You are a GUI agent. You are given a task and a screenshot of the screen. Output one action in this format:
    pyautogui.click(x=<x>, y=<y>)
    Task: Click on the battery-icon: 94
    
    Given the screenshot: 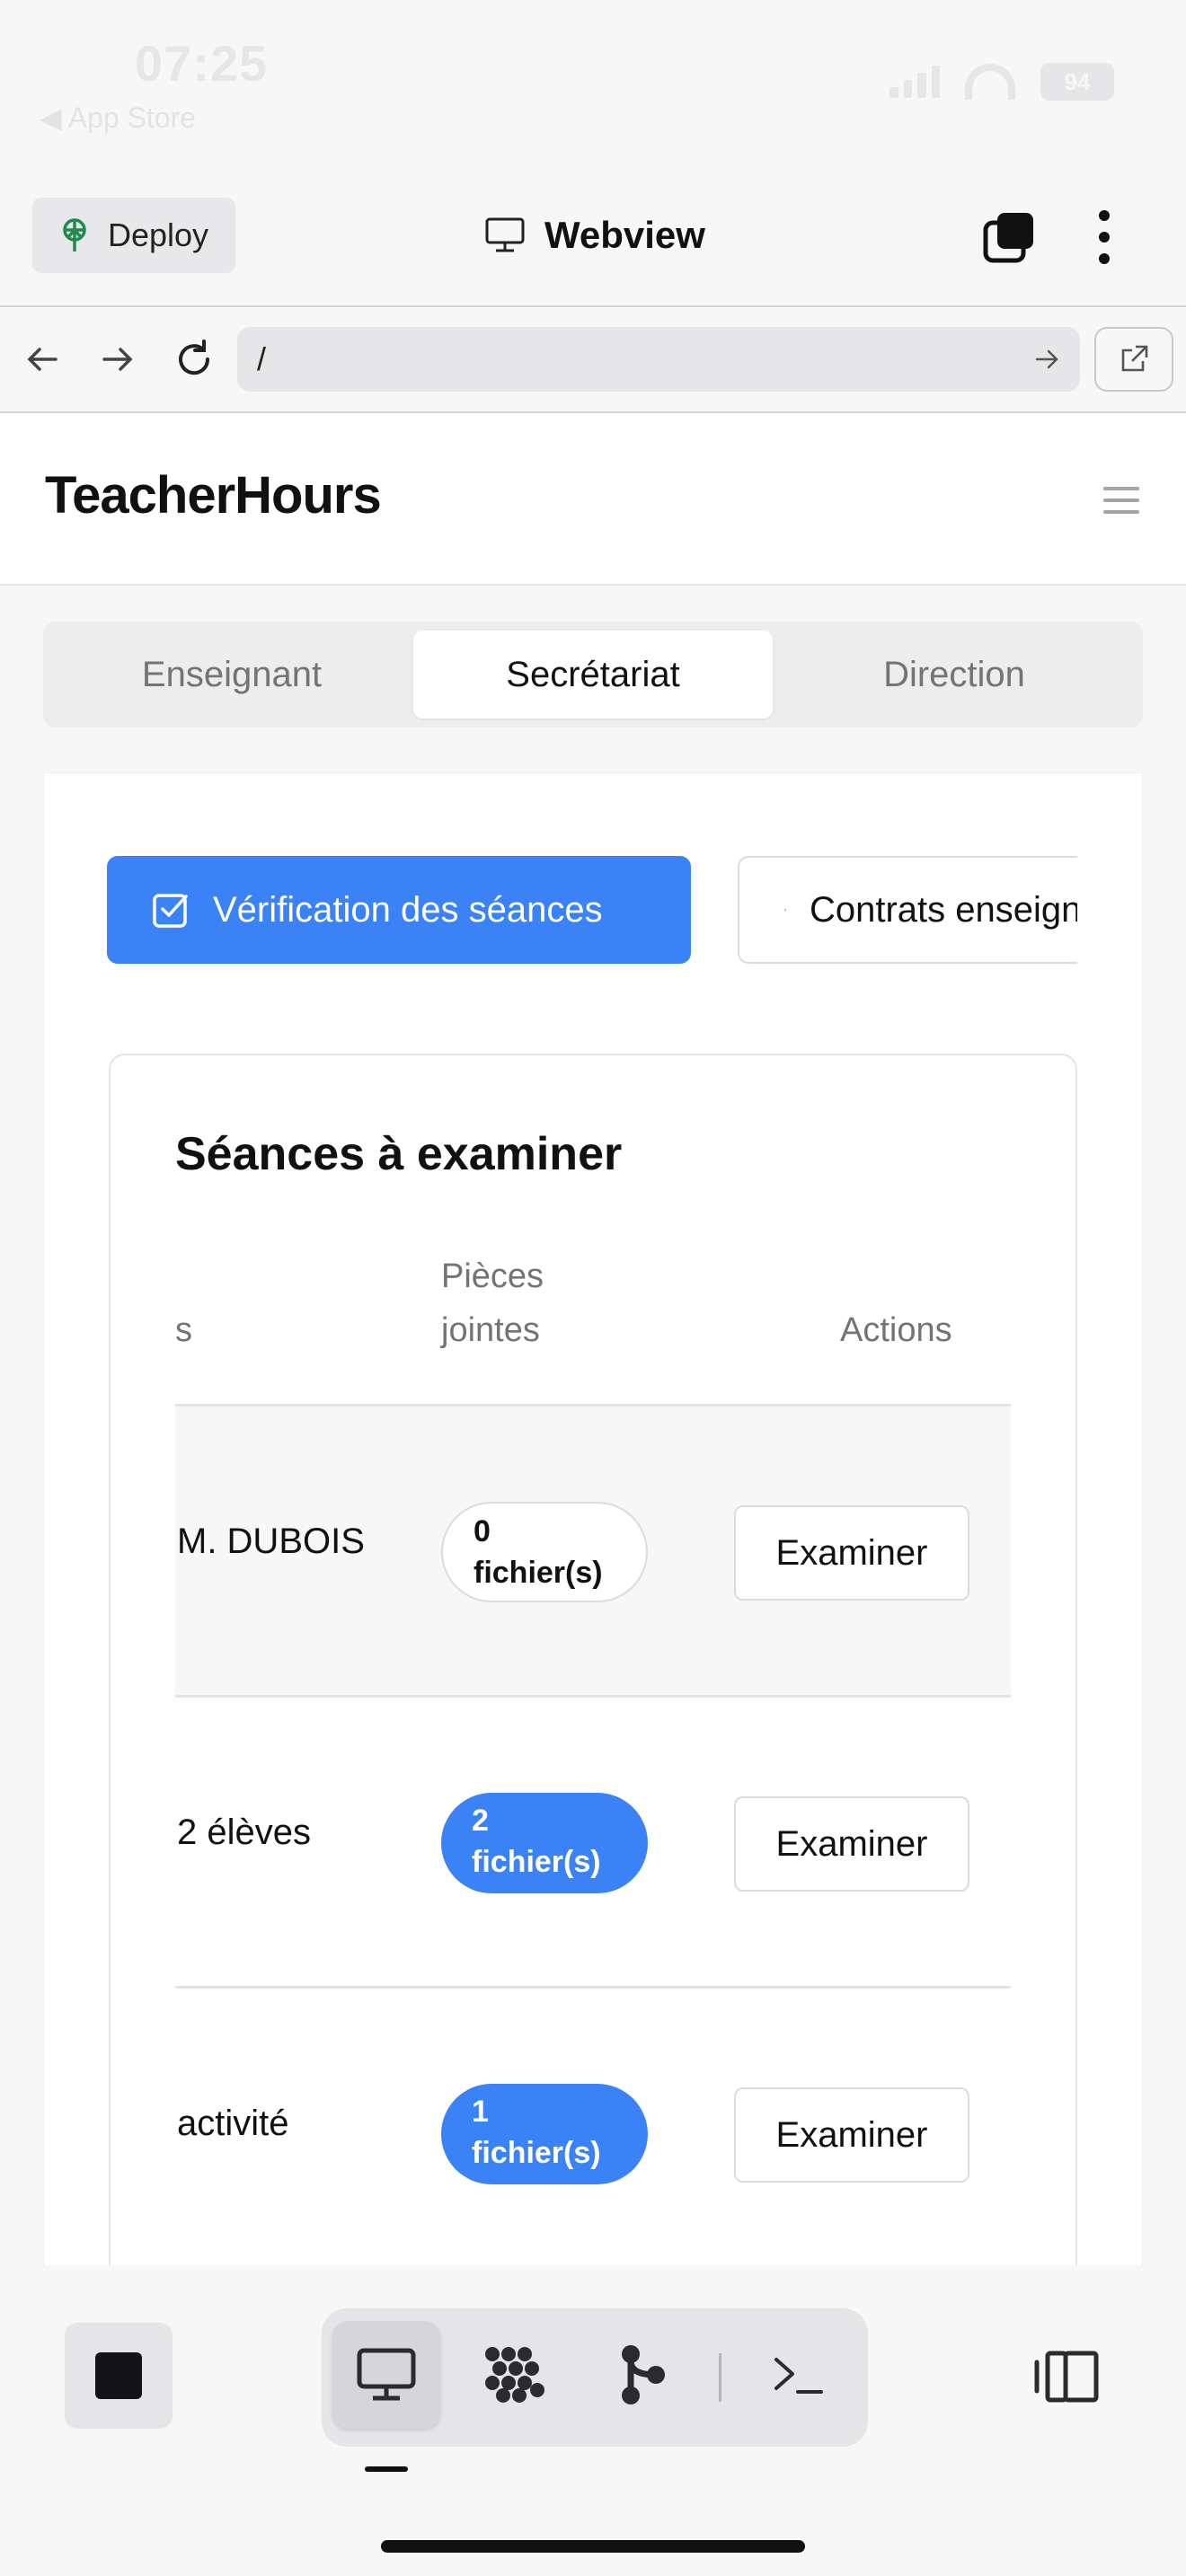 What is the action you would take?
    pyautogui.click(x=1077, y=82)
    